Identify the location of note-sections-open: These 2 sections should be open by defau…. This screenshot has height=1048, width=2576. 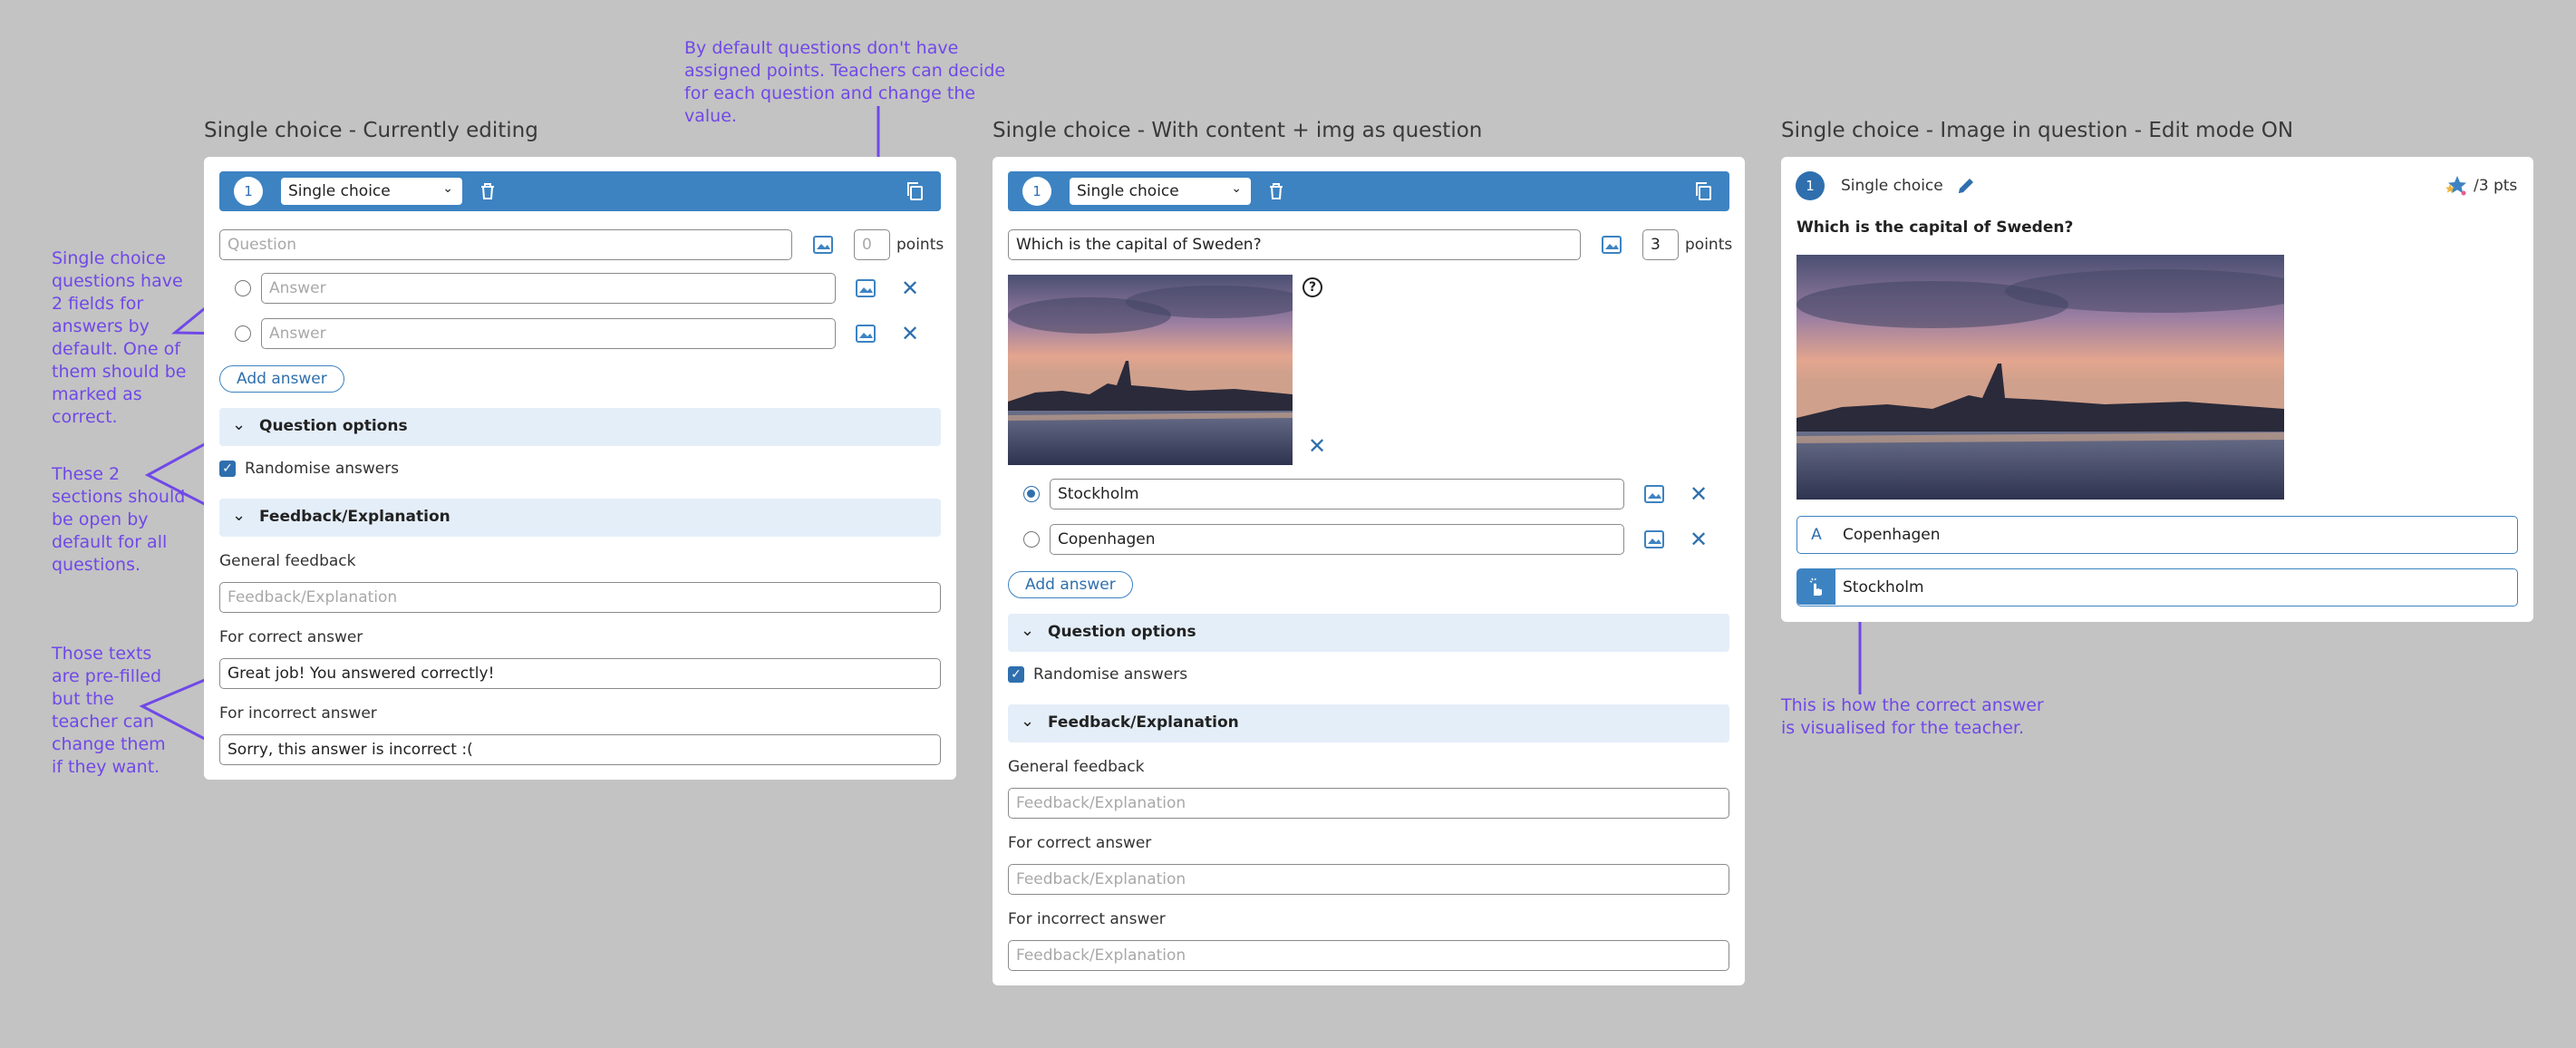
(119, 519).